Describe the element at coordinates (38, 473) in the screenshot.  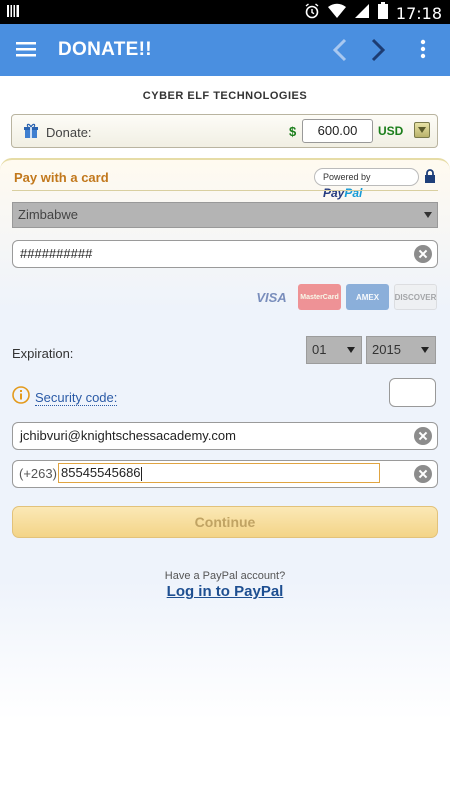
I see `phone-country-code: (+263)` at that location.